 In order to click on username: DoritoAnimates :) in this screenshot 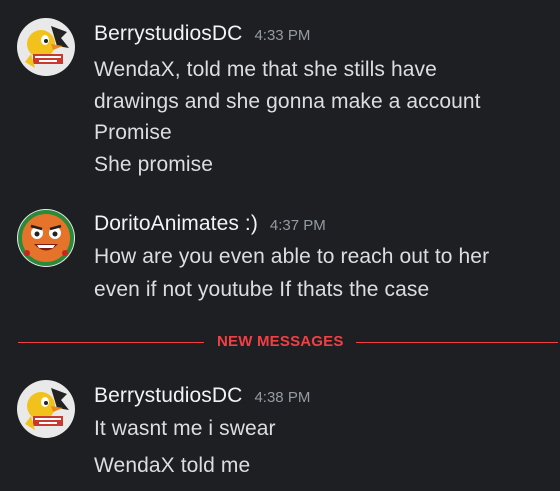, I will do `click(176, 224)`.